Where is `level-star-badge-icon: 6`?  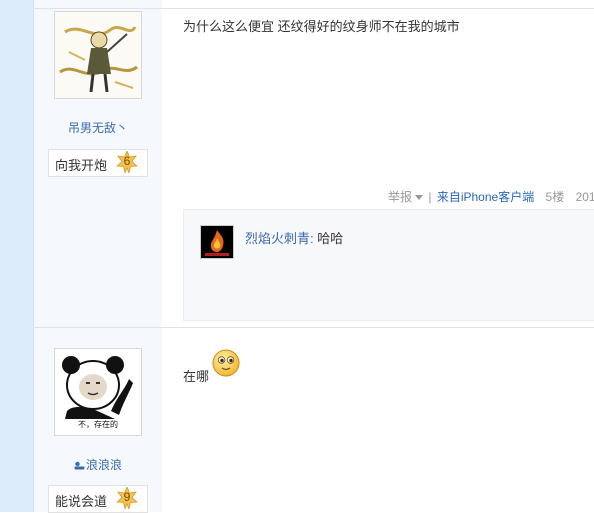 level-star-badge-icon: 6 is located at coordinates (127, 162).